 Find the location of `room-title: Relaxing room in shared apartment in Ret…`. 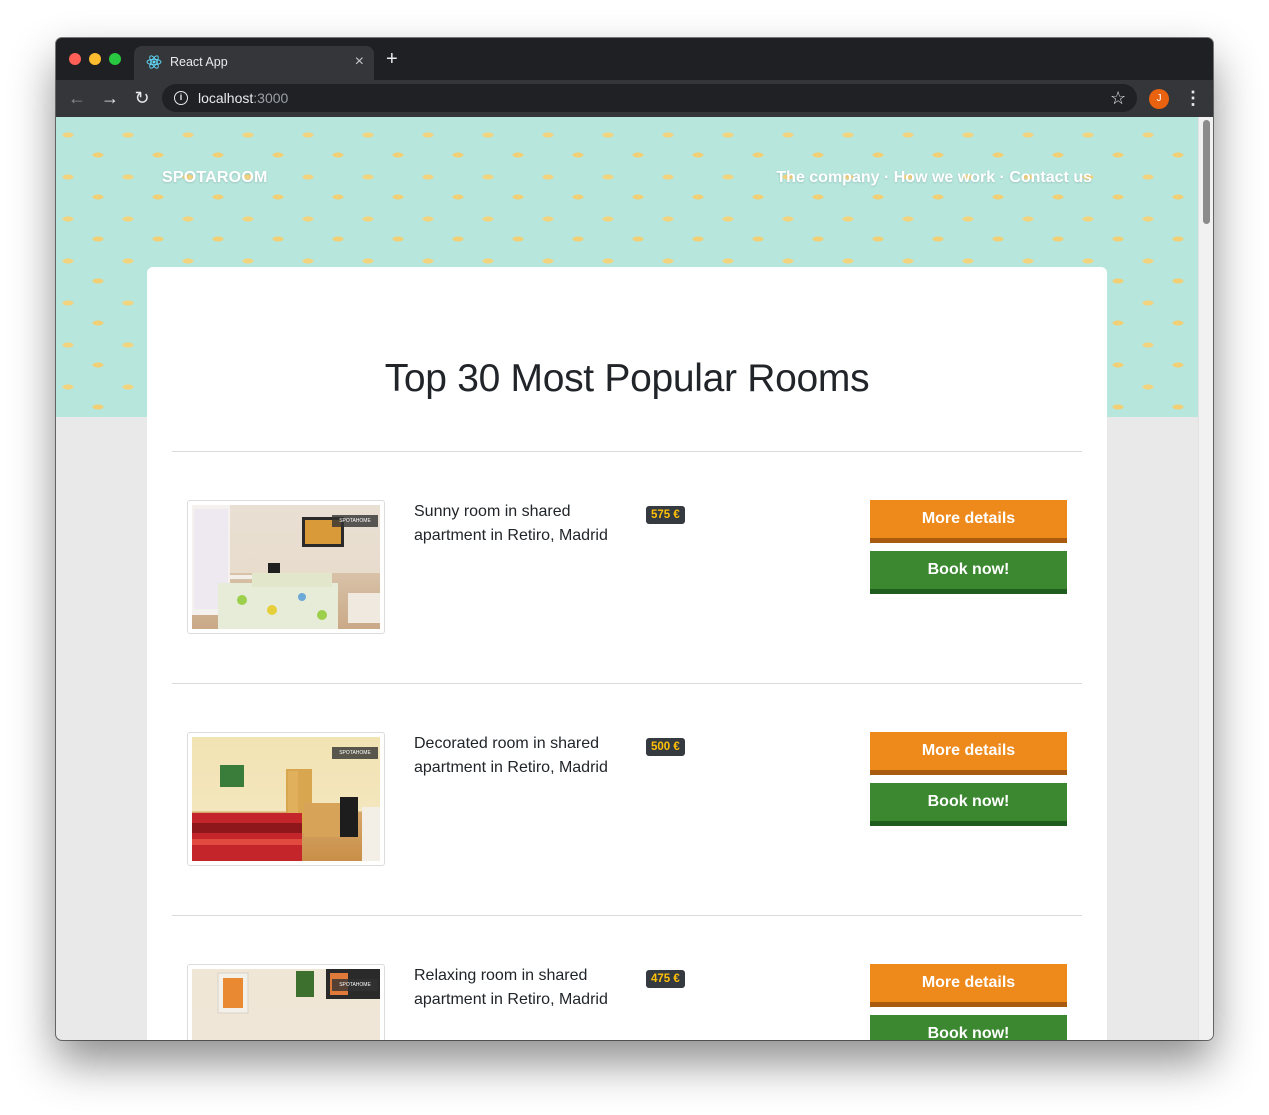

room-title: Relaxing room in shared apartment in Ret… is located at coordinates (511, 987).